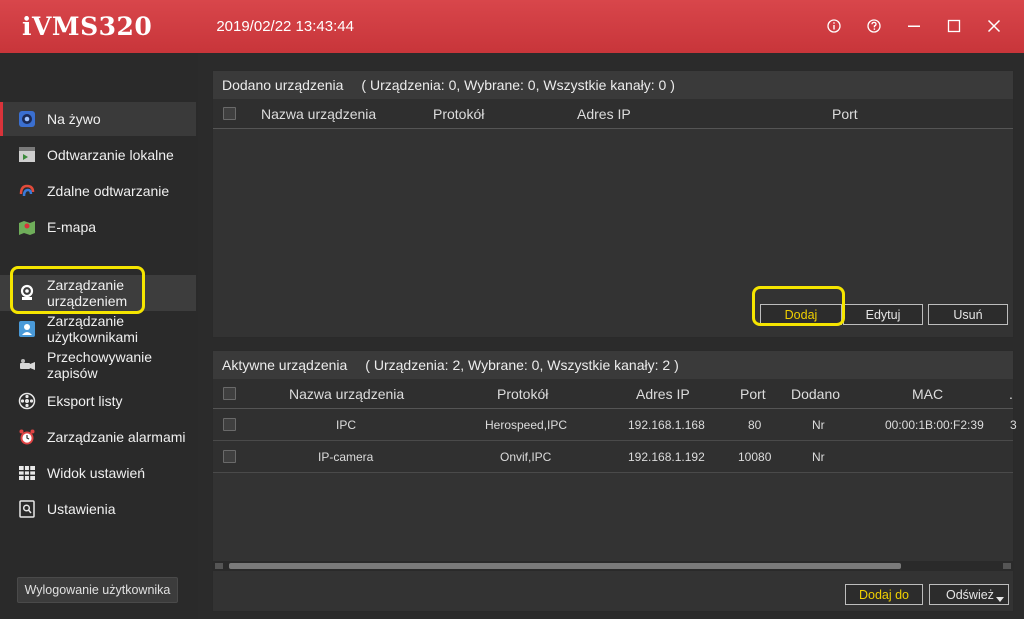 Image resolution: width=1024 pixels, height=619 pixels. I want to click on layout-settings-icon, so click(27, 473).